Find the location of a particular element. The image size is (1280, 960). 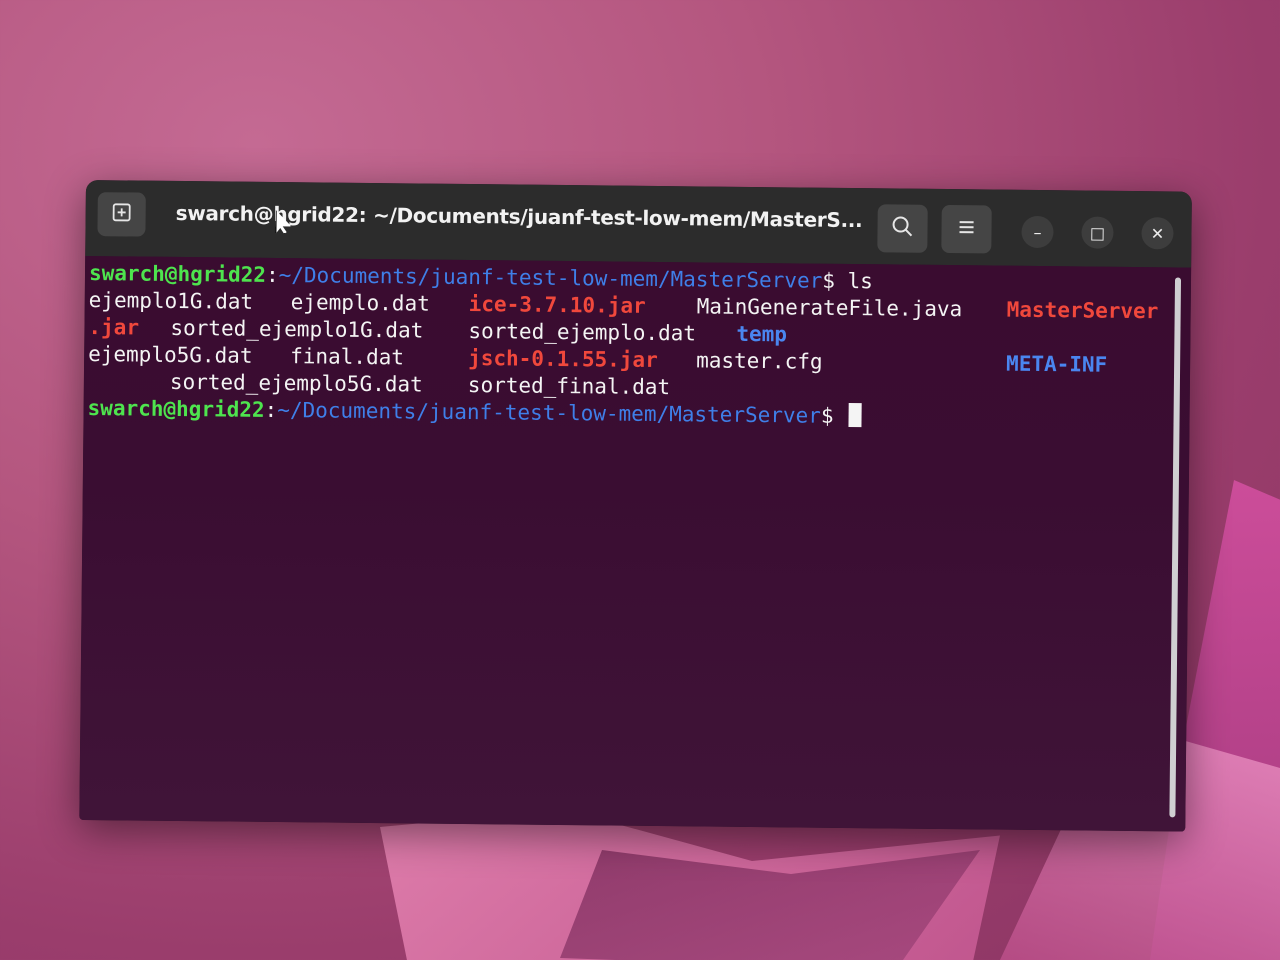

hamburger-menu-icon is located at coordinates (966, 229).